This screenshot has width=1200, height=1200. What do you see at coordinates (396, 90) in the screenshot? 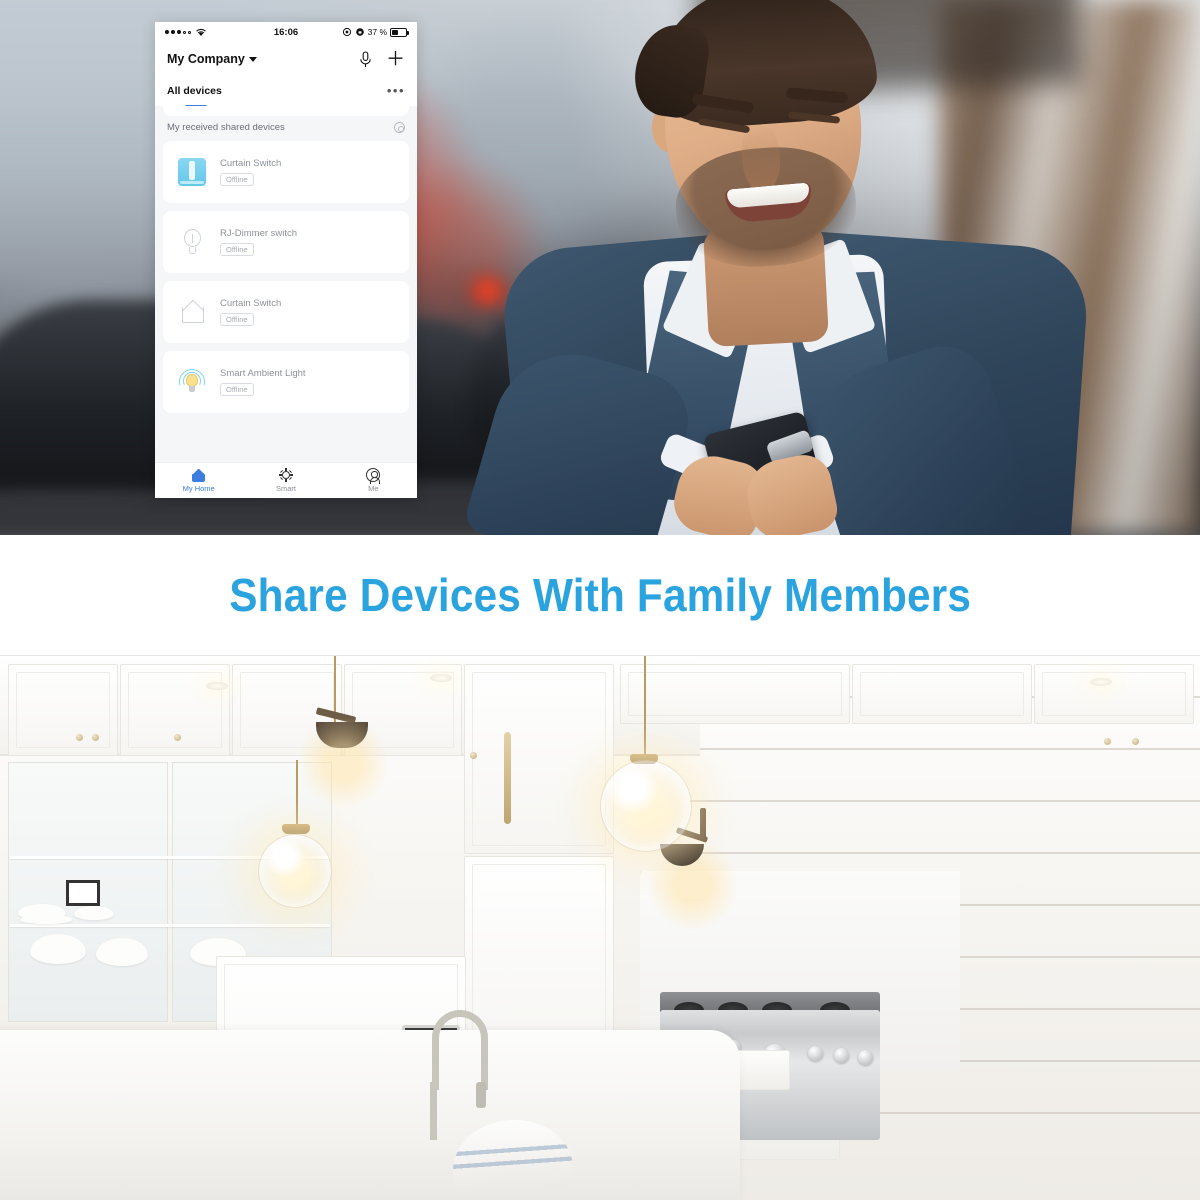
I see `more-horizontal-icon: •••` at bounding box center [396, 90].